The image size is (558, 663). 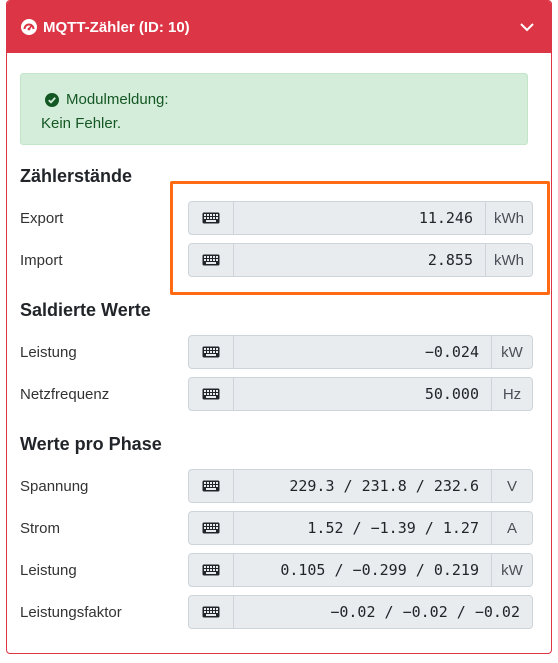 I want to click on phase-power-value: 0.105 / −0.299 / 0.219, so click(x=362, y=570).